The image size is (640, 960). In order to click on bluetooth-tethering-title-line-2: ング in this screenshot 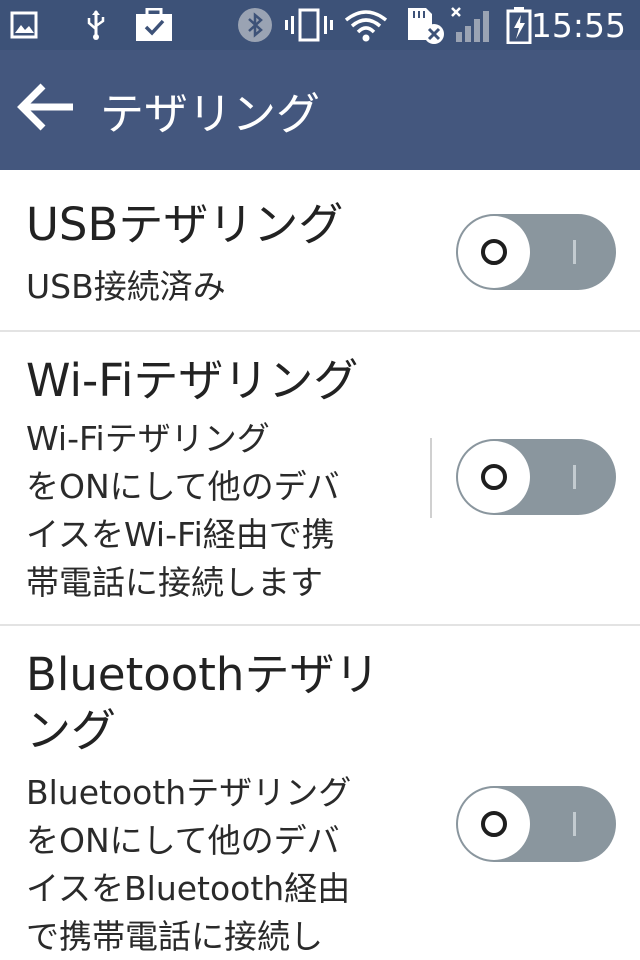, I will do `click(71, 730)`.